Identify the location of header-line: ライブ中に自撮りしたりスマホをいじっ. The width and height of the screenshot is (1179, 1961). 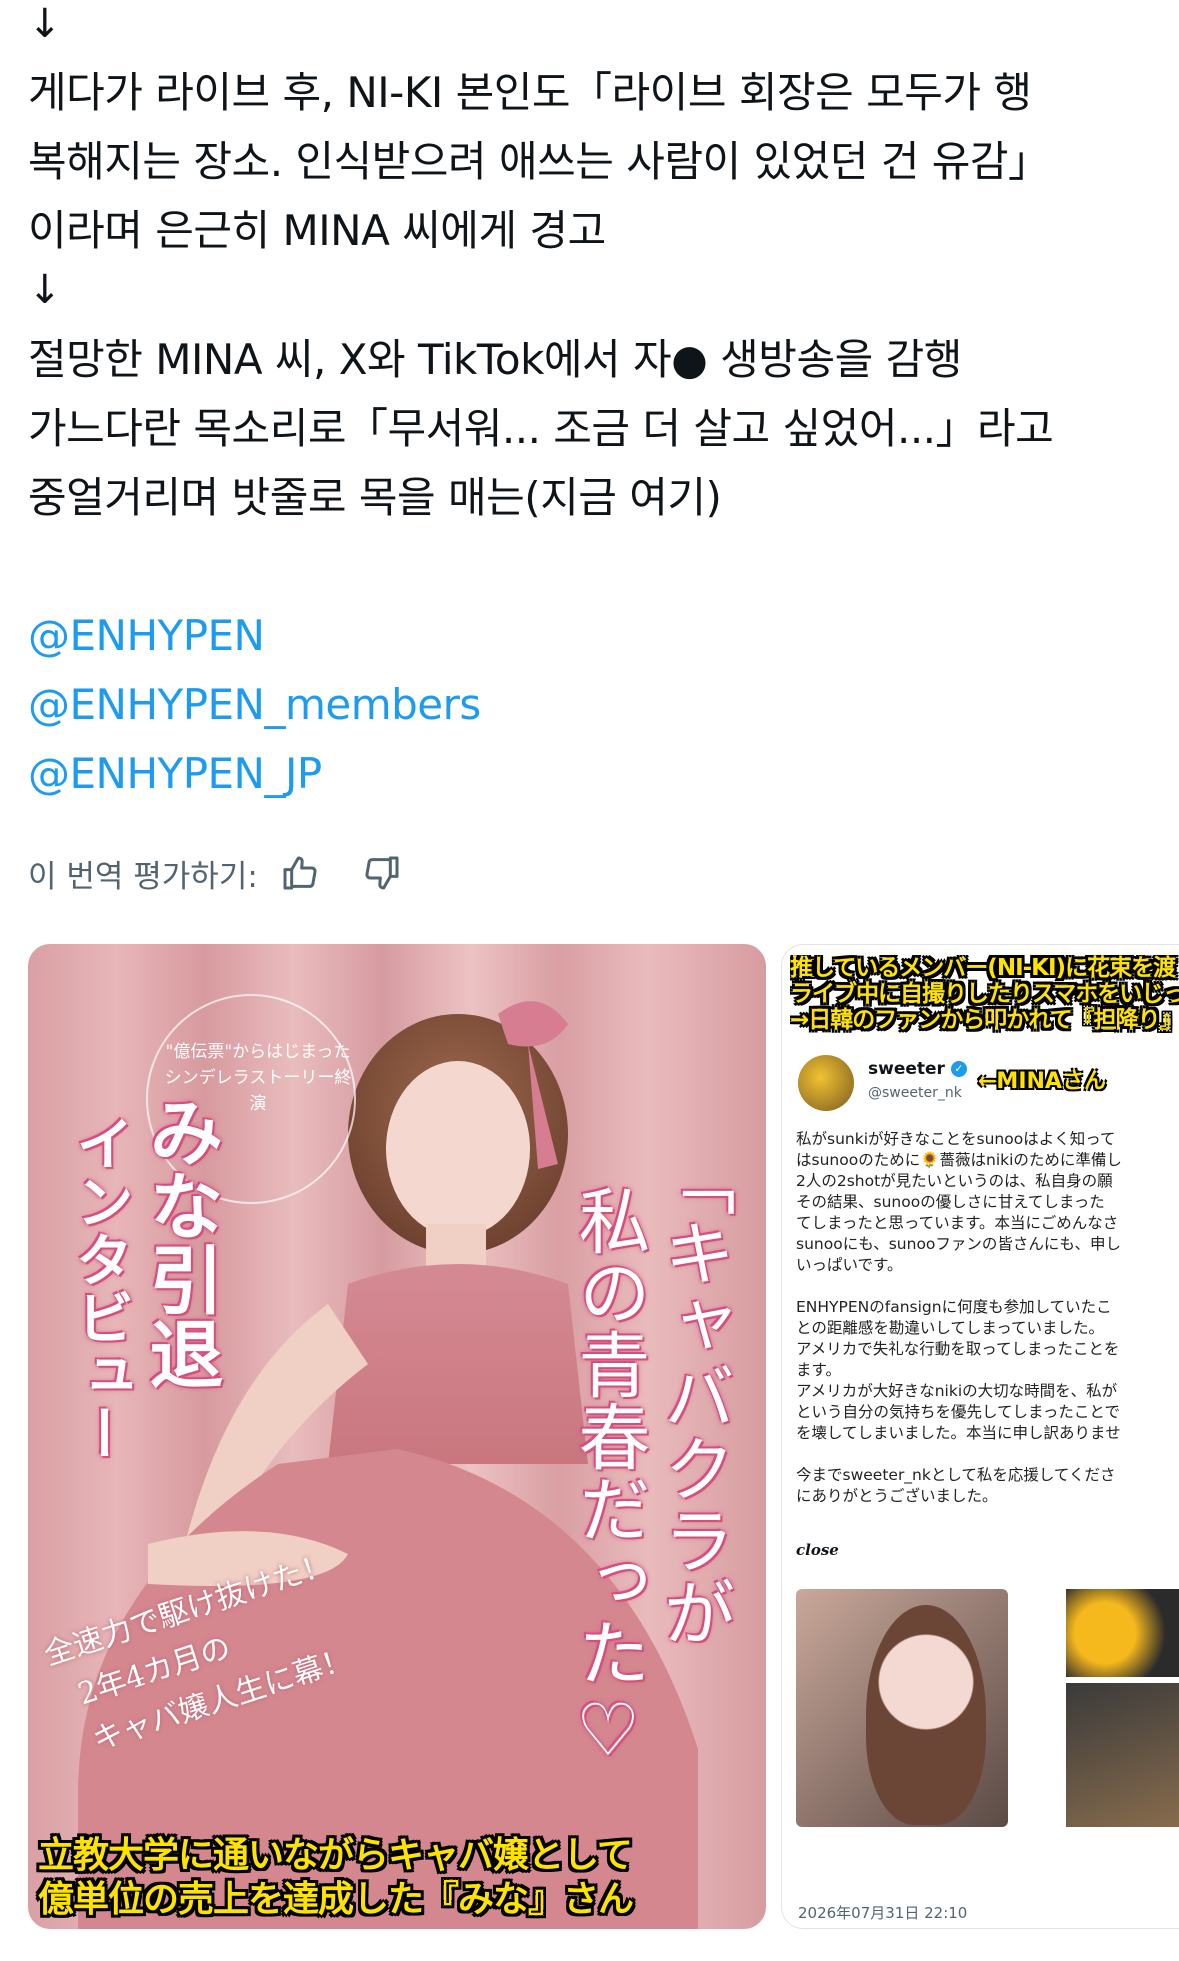
(984, 994).